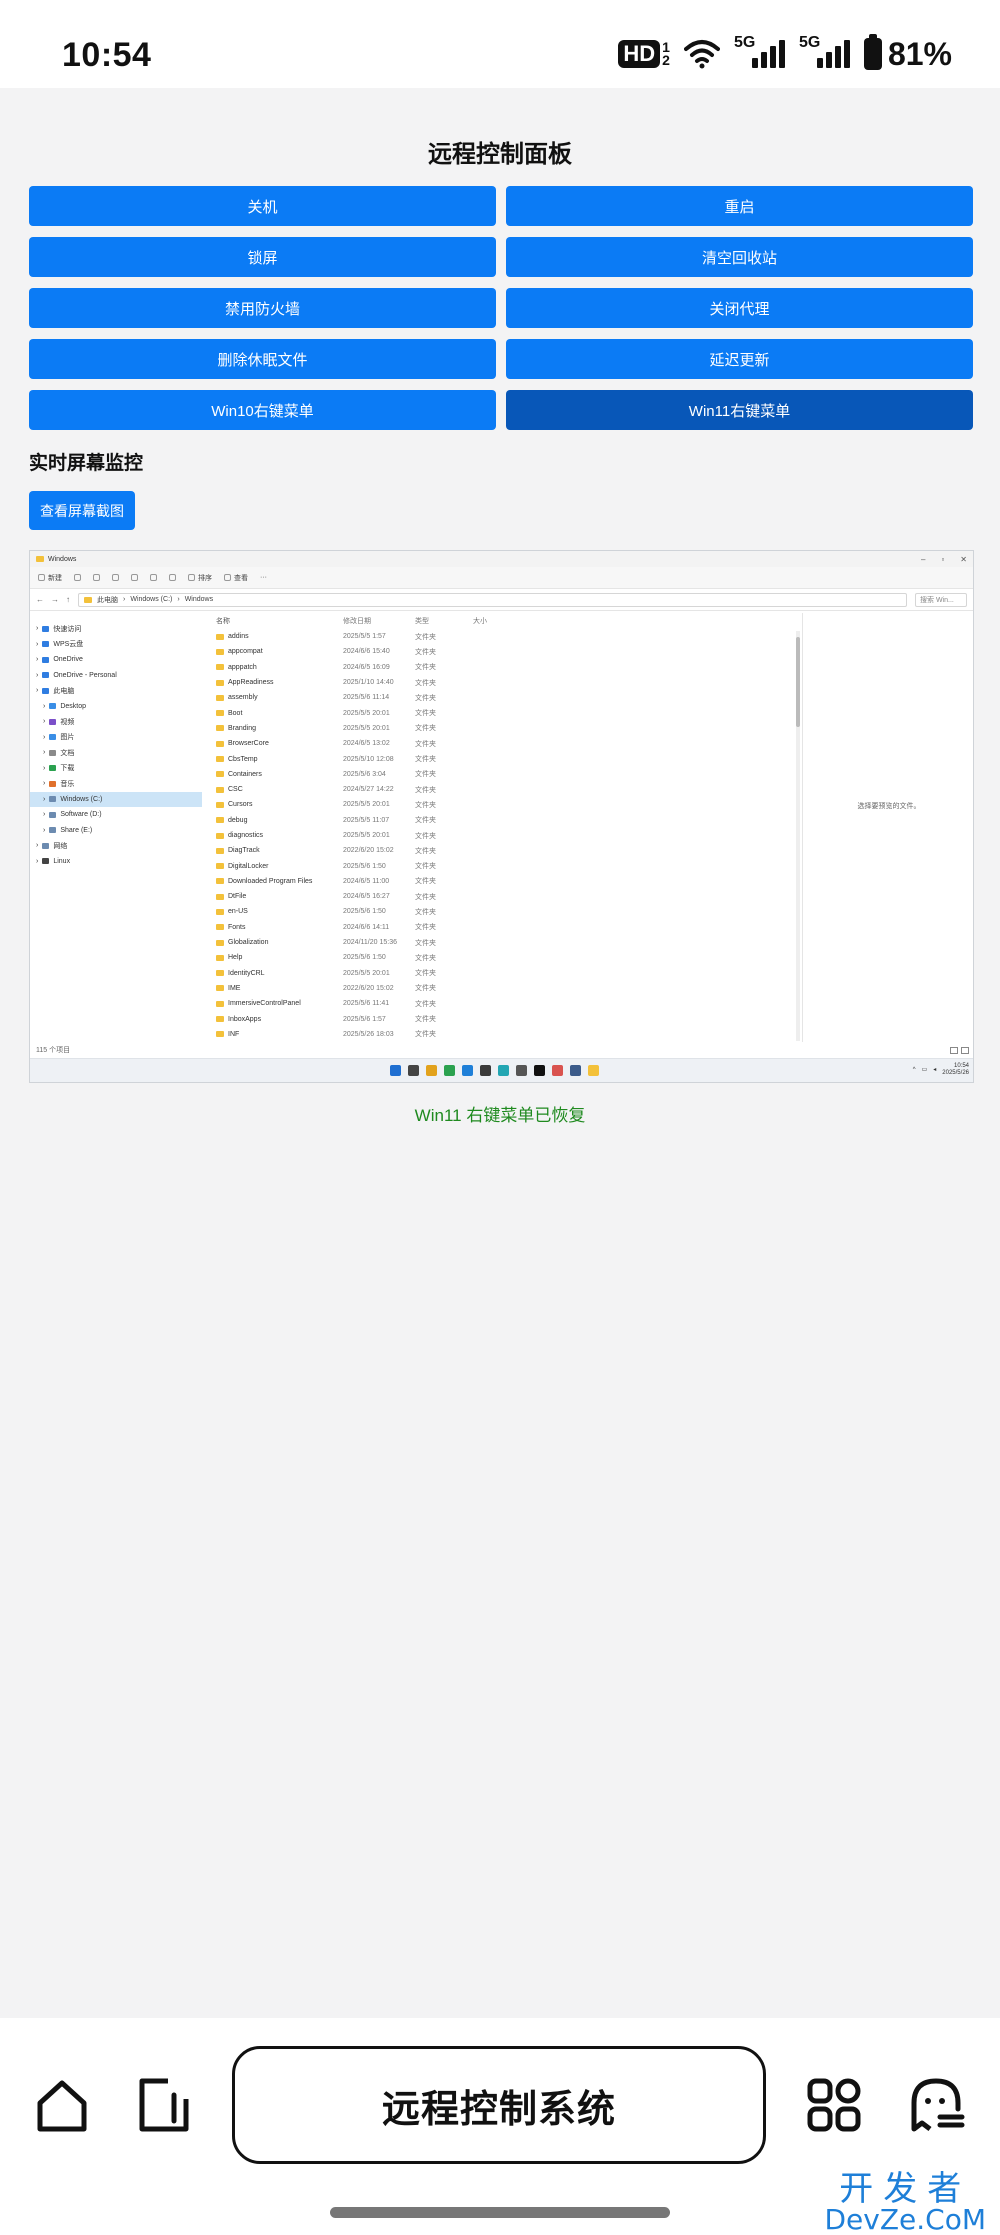 This screenshot has height=2235, width=1000. What do you see at coordinates (246, 973) in the screenshot?
I see `file-name: IdentityCRL` at bounding box center [246, 973].